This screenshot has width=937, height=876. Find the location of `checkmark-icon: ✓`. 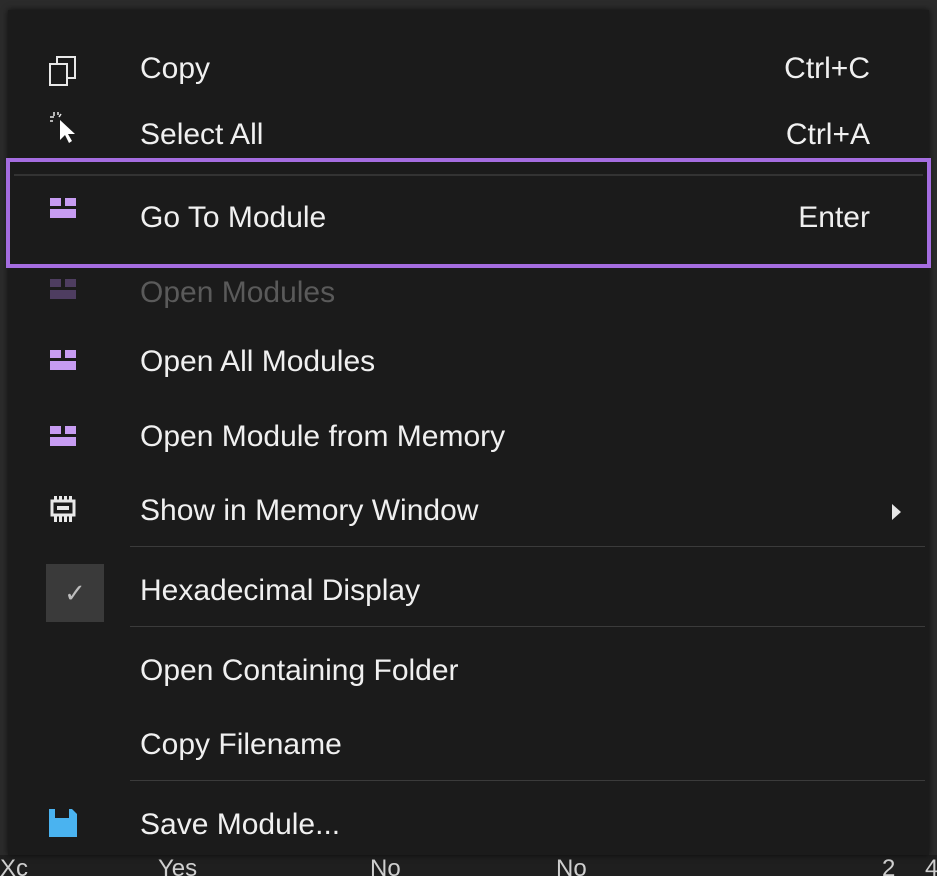

checkmark-icon: ✓ is located at coordinates (75, 593).